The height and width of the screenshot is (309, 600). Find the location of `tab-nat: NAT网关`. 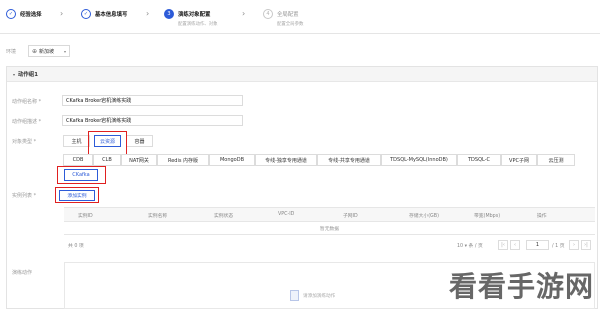

tab-nat: NAT网关 is located at coordinates (139, 160).